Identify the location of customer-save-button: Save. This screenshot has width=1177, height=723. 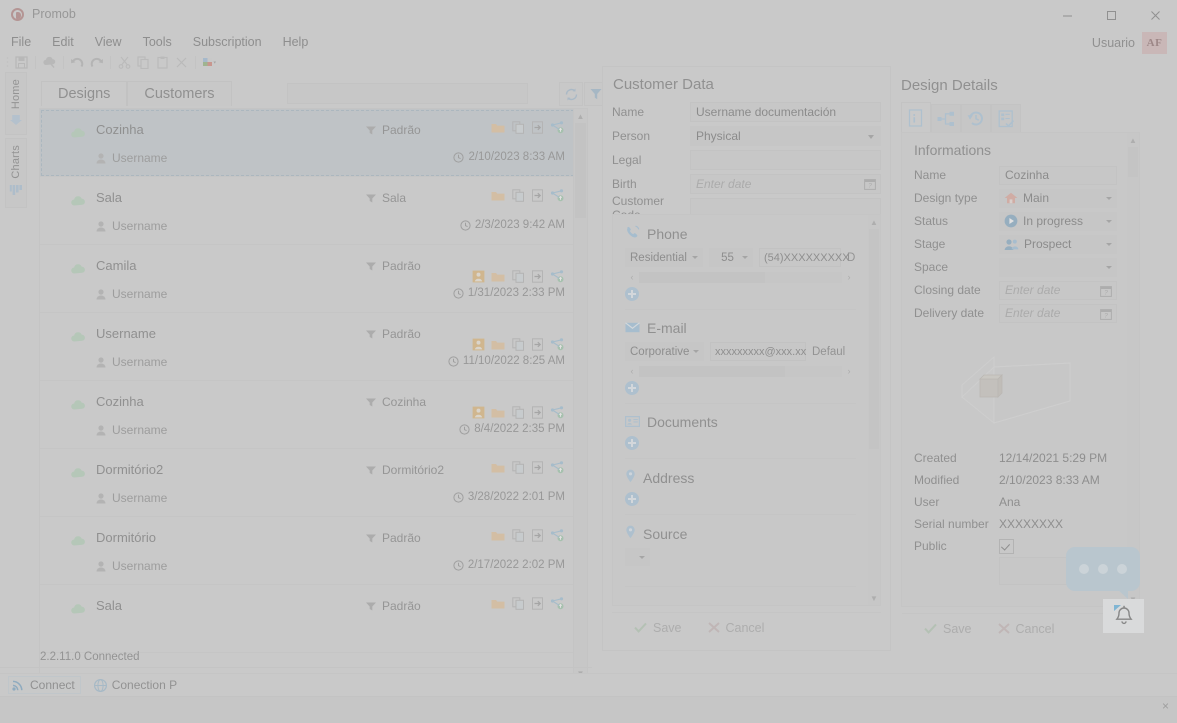
(658, 628).